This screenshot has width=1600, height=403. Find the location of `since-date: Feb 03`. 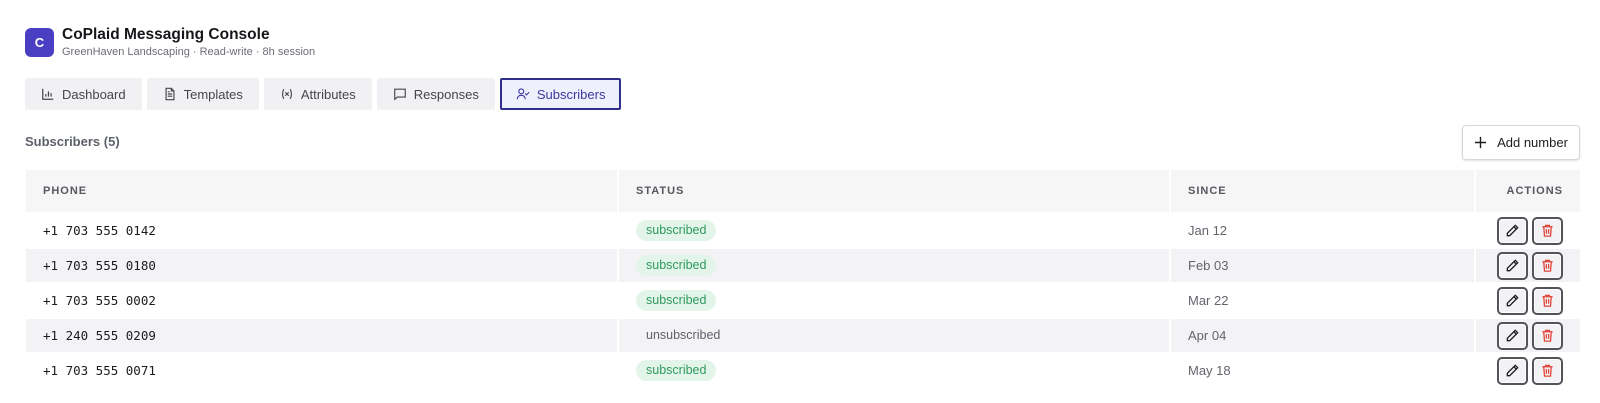

since-date: Feb 03 is located at coordinates (1208, 265).